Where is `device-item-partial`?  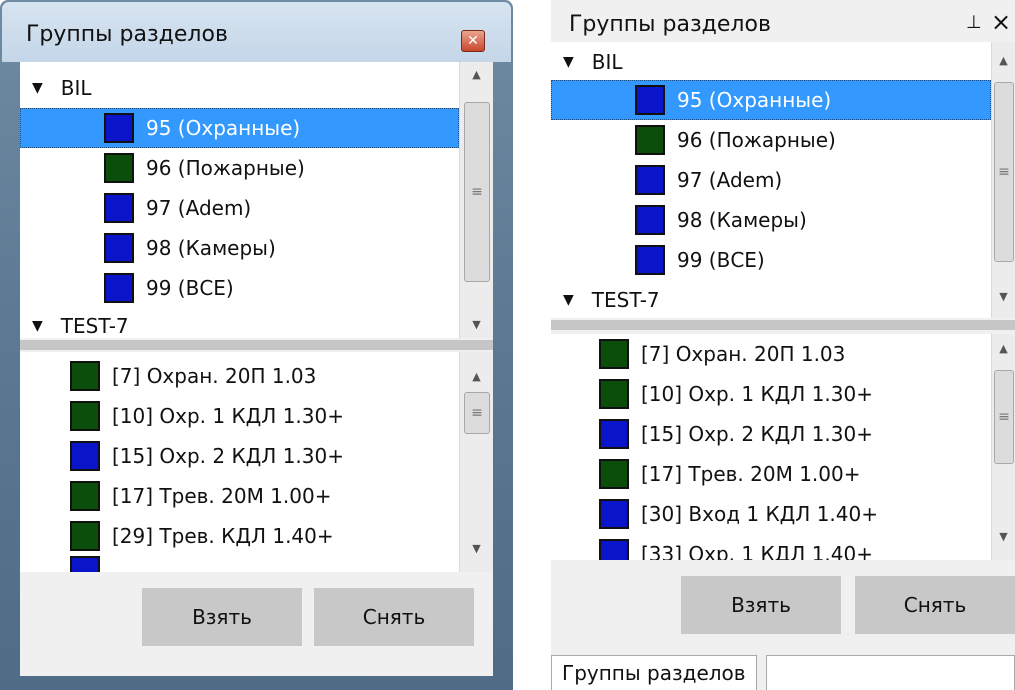
device-item-partial is located at coordinates (85, 564).